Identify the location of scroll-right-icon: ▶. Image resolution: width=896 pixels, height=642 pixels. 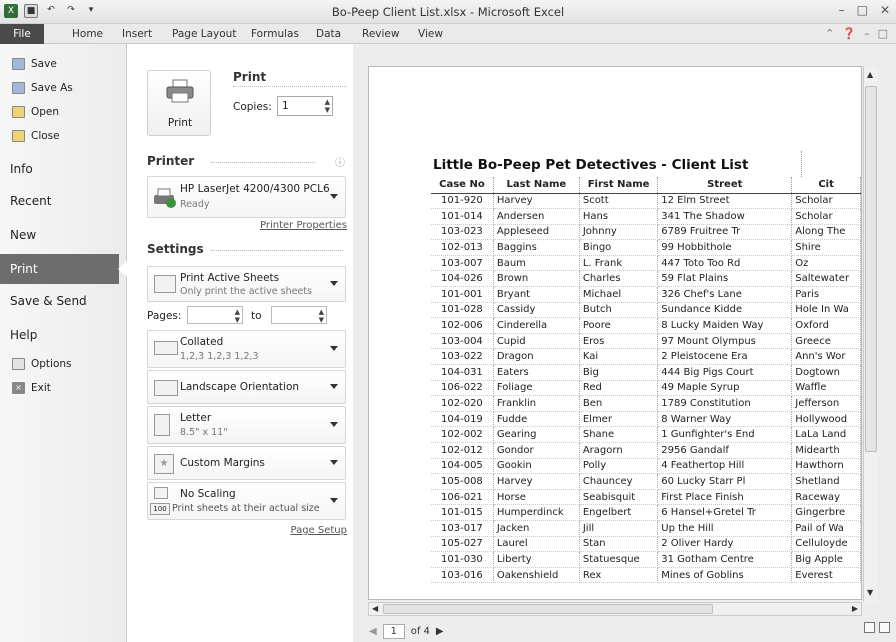
(855, 608).